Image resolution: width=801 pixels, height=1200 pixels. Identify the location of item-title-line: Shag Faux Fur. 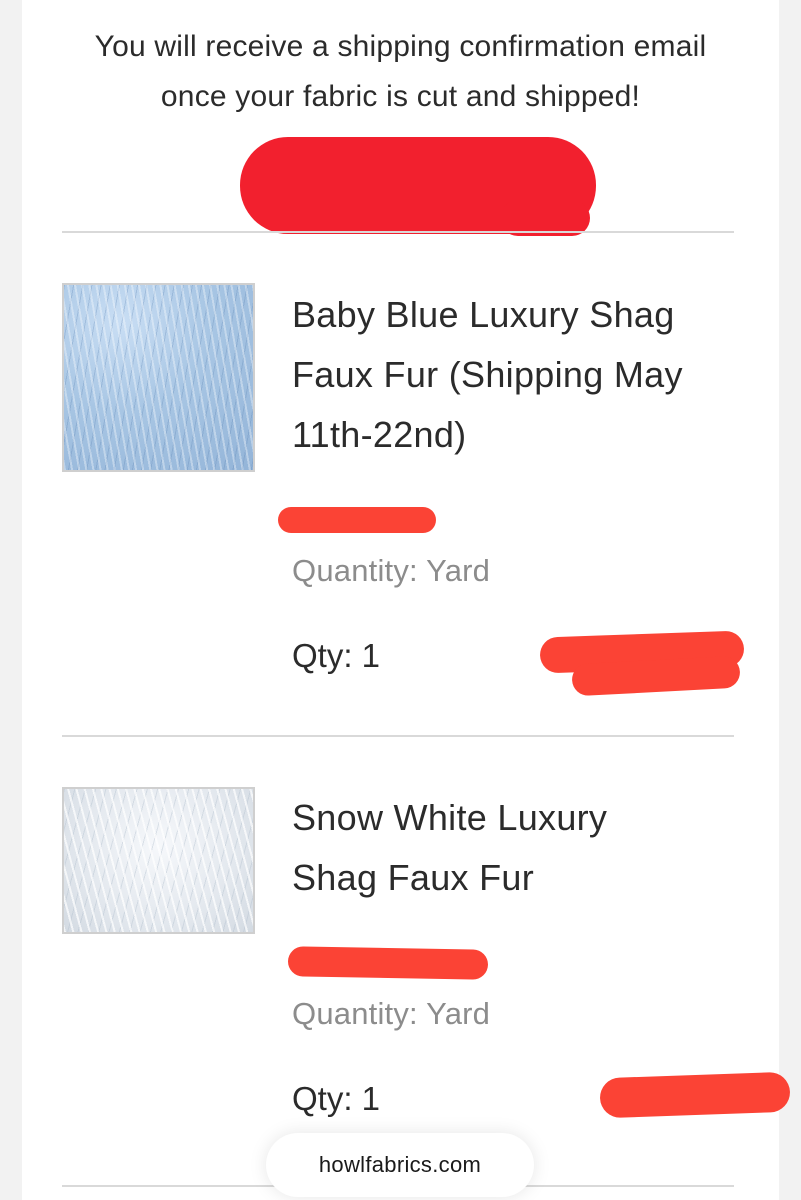
(413, 877).